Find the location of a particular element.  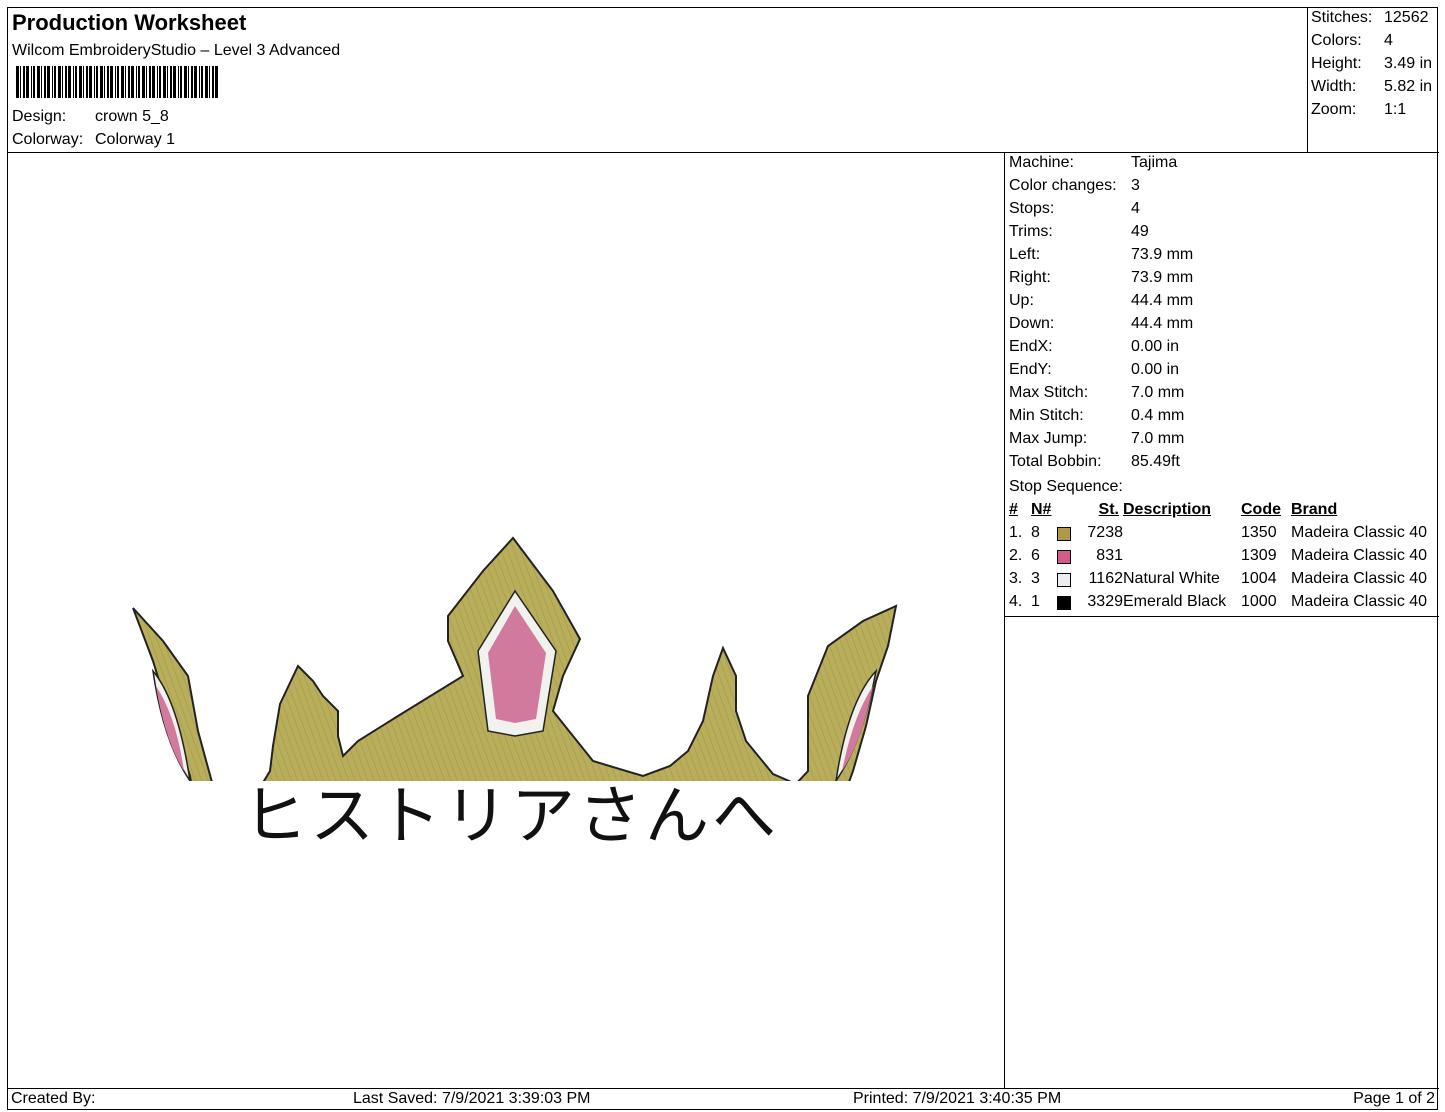

row-num: 4. is located at coordinates (1016, 601).